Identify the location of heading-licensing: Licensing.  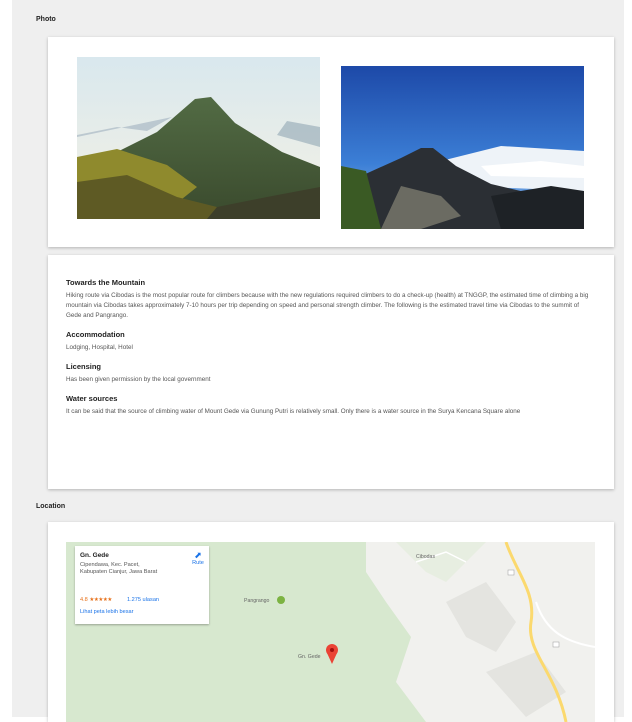
(84, 366).